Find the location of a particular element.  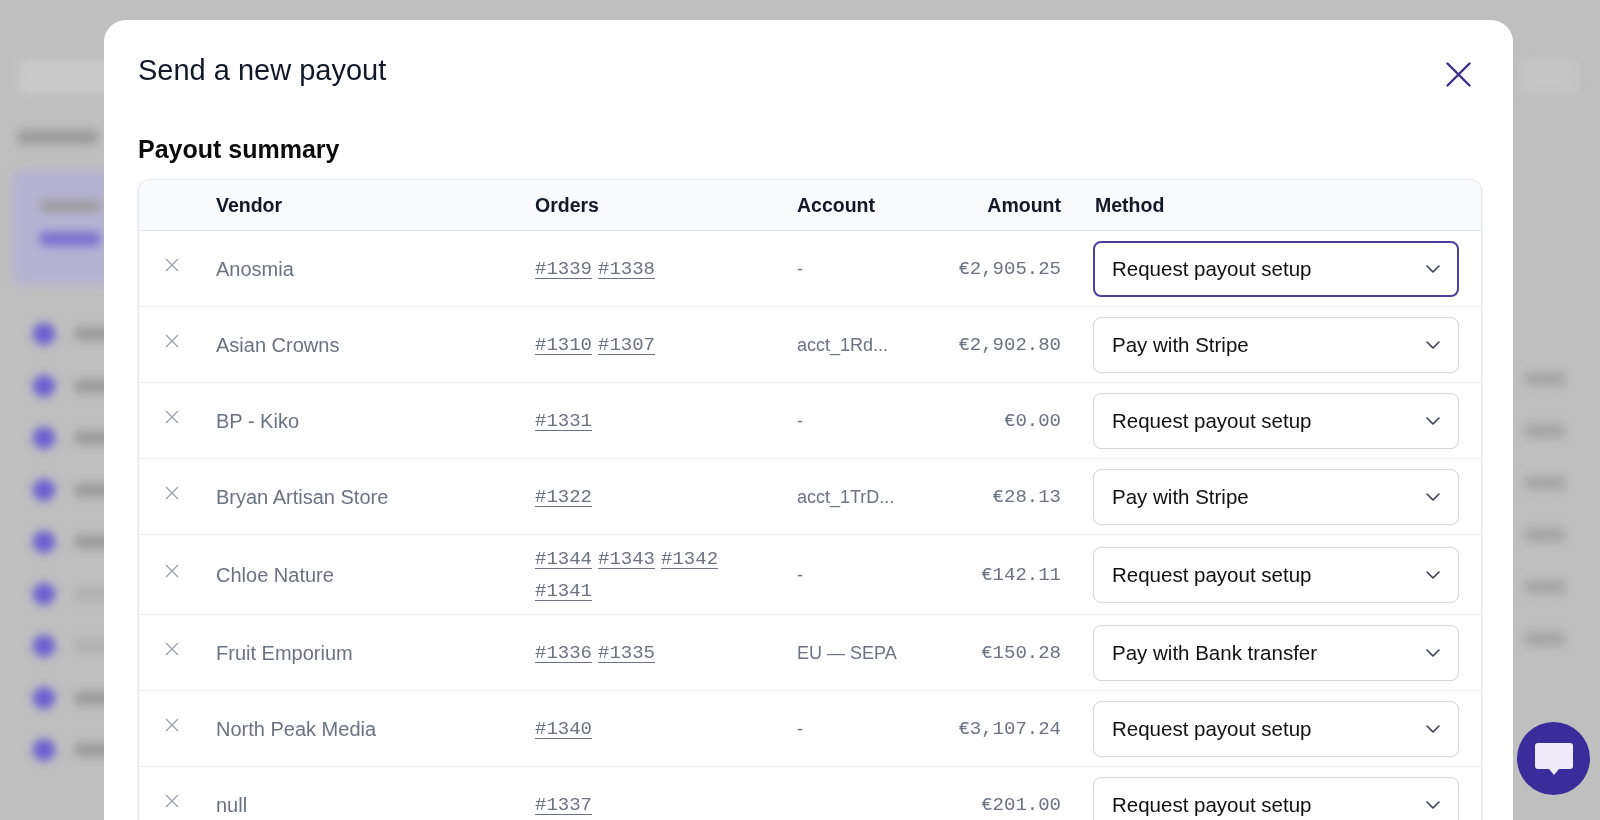

column-header: Vendor is located at coordinates (249, 205).